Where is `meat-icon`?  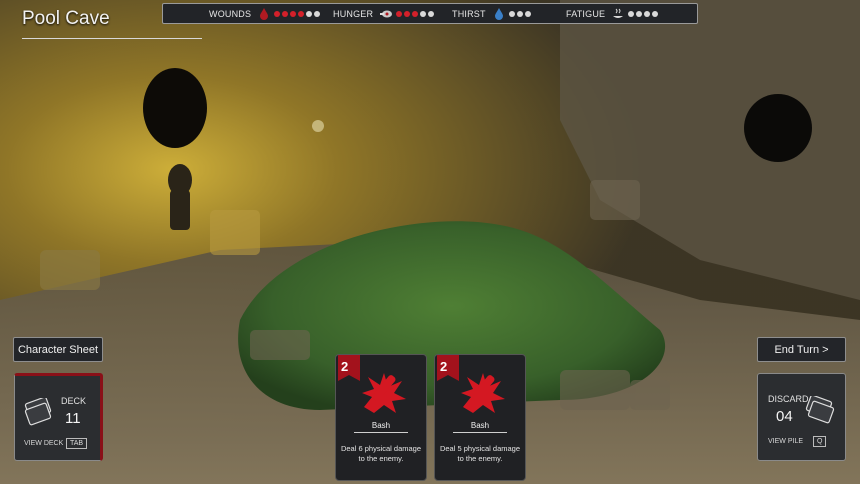 meat-icon is located at coordinates (386, 14).